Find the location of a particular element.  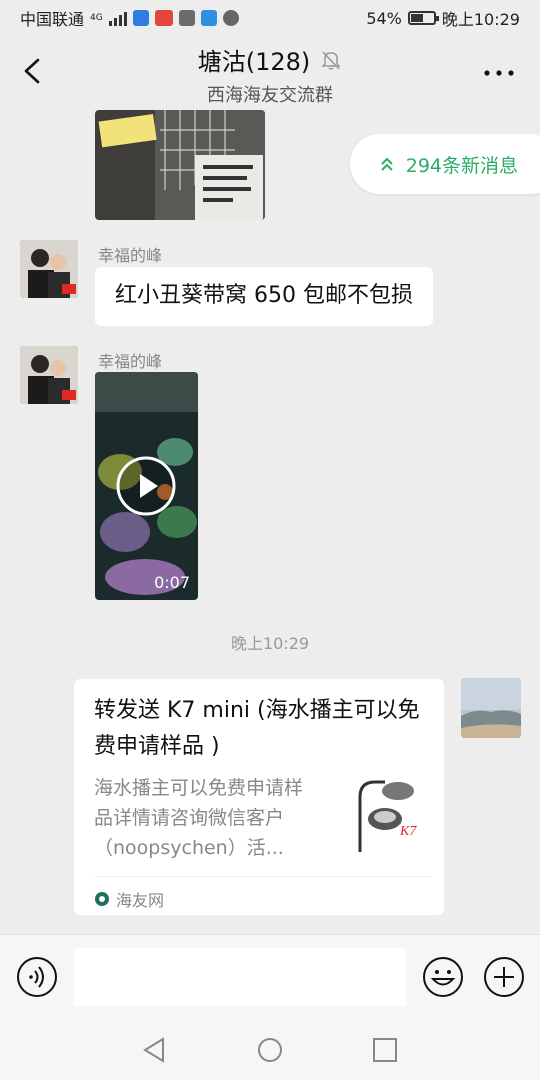

compass-app-icon is located at coordinates (230, 18).